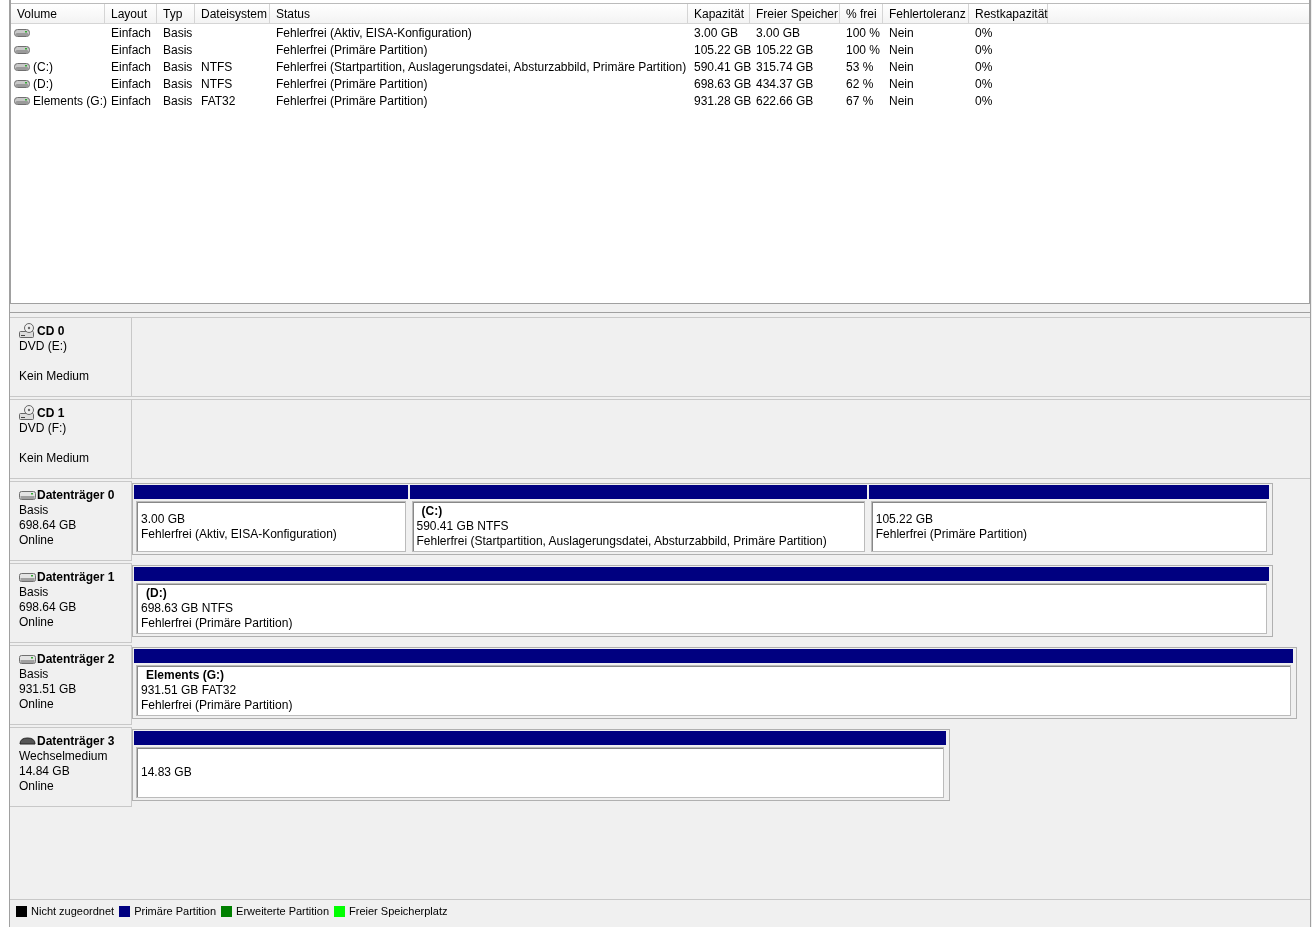 This screenshot has width=1312, height=927. What do you see at coordinates (217, 83) in the screenshot?
I see `table-cell: NTFS` at bounding box center [217, 83].